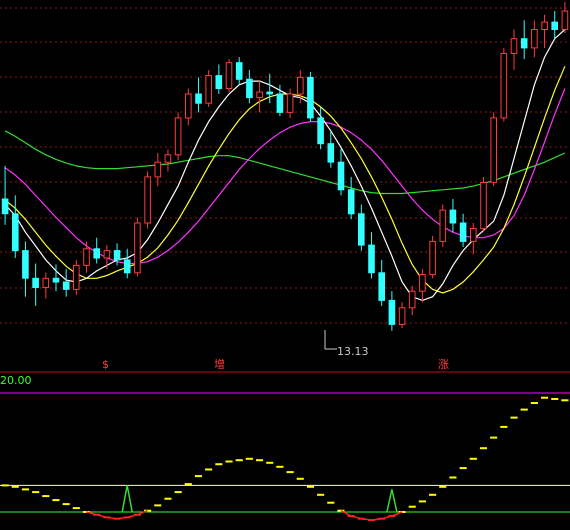 This screenshot has width=570, height=530. Describe the element at coordinates (219, 364) in the screenshot. I see `signal-label: 增` at that location.